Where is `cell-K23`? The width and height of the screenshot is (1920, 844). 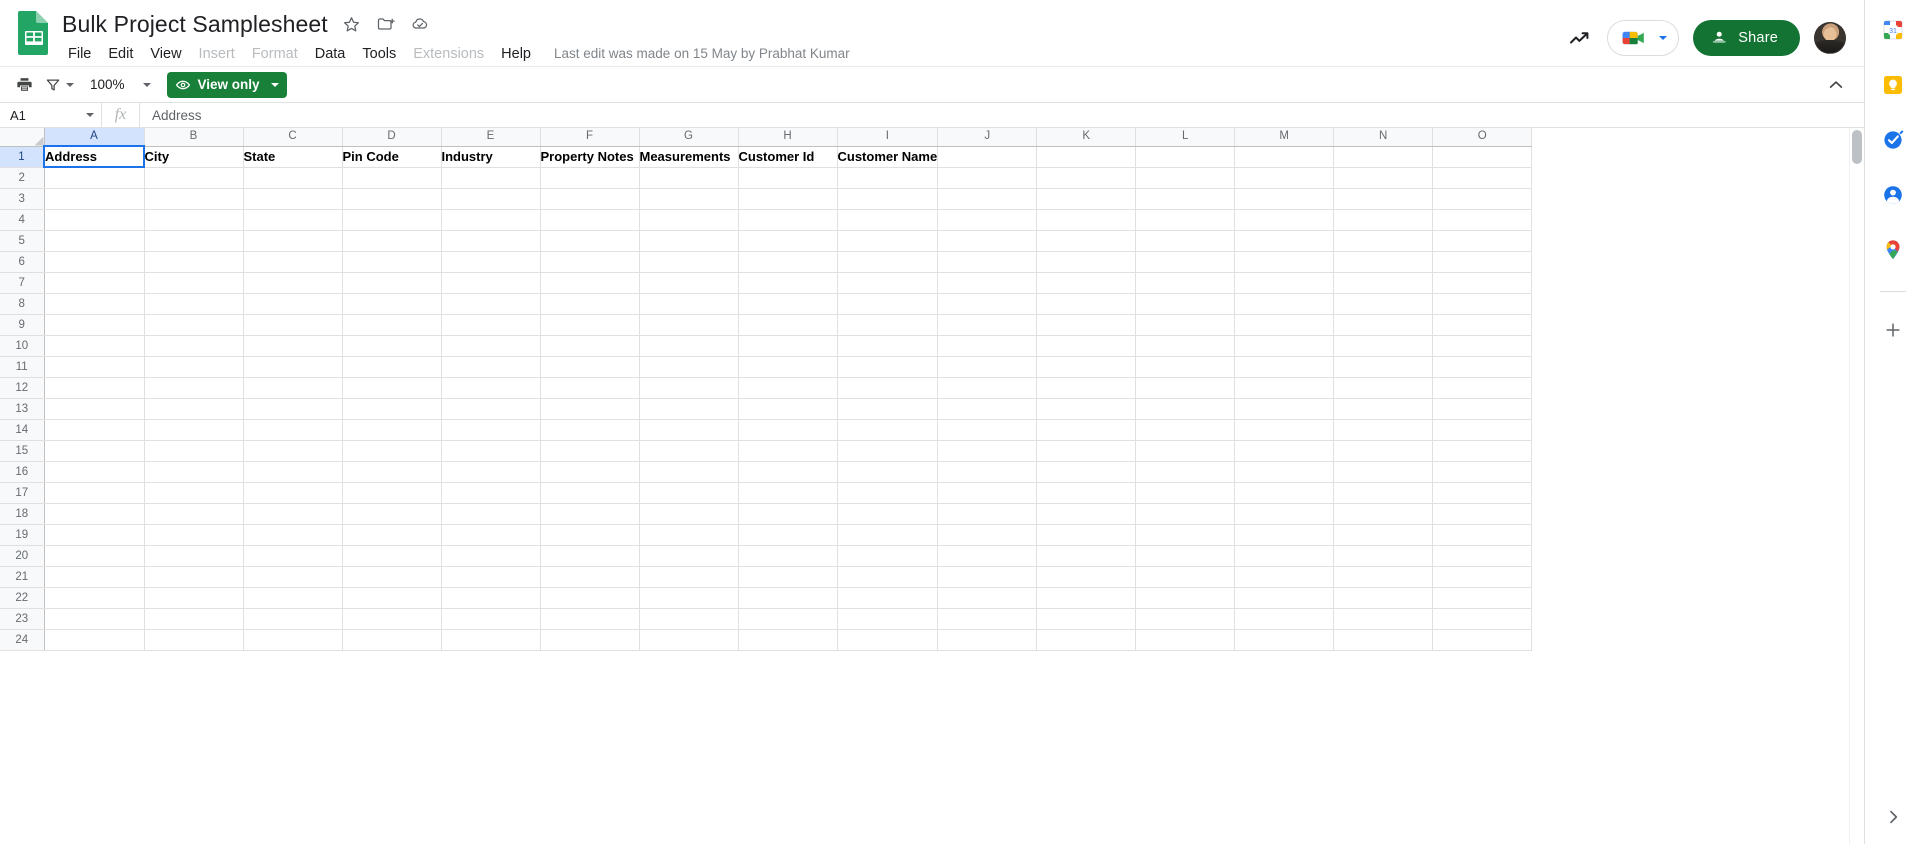 cell-K23 is located at coordinates (1086, 619).